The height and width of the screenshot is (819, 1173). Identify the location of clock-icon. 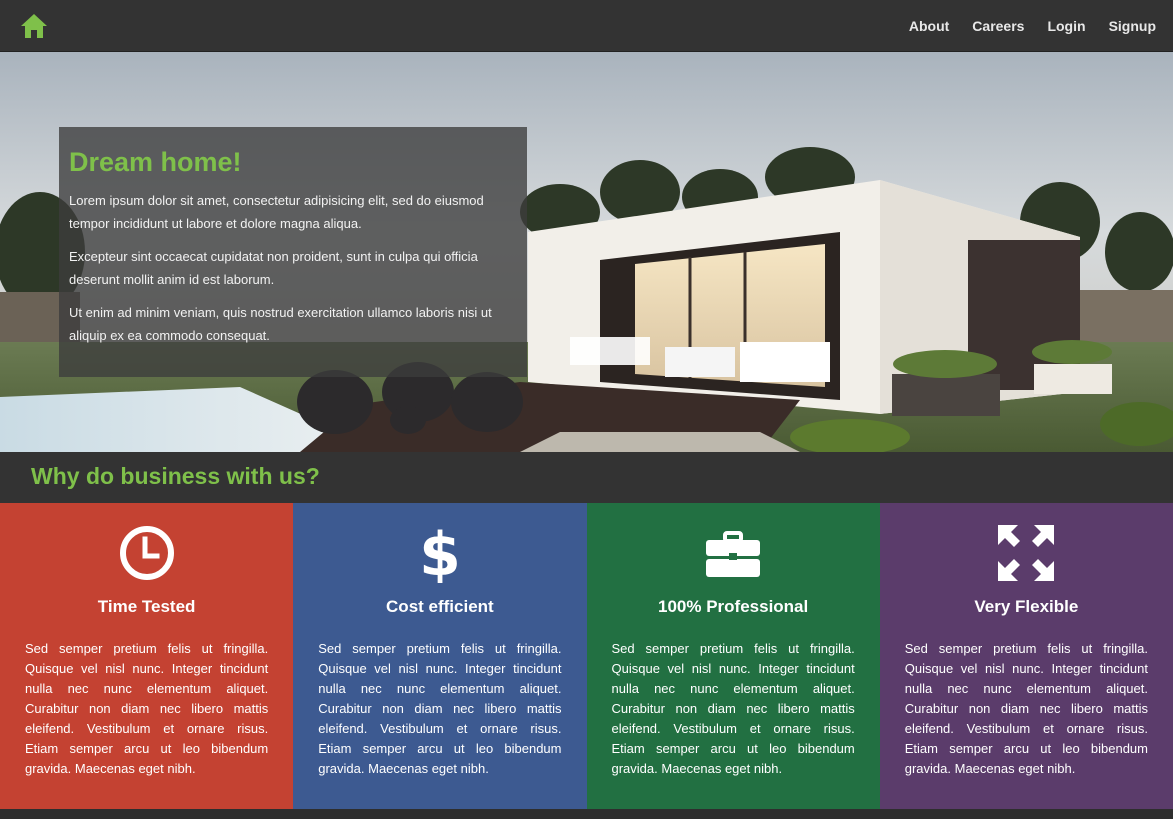
(146, 553).